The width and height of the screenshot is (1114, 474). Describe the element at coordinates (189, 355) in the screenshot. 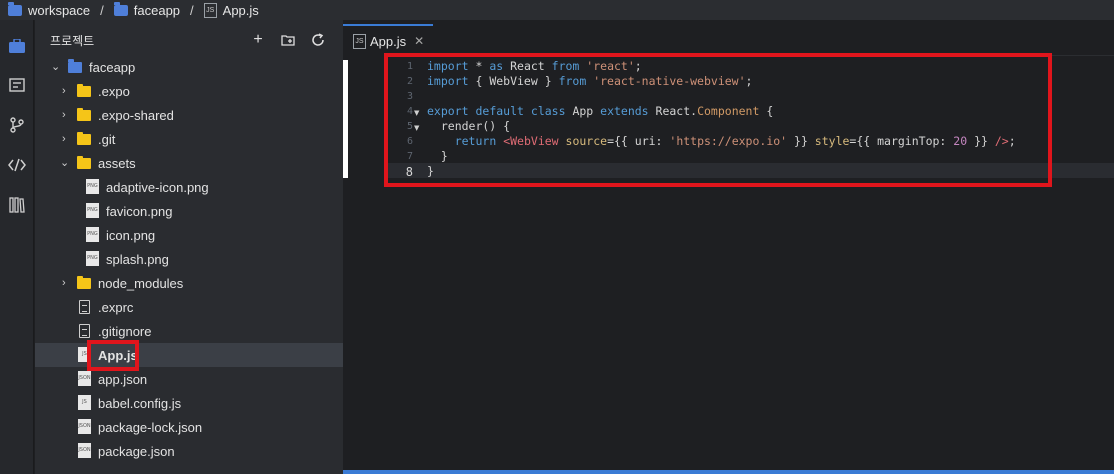

I see `tree-item-appjs: JS App.js` at that location.